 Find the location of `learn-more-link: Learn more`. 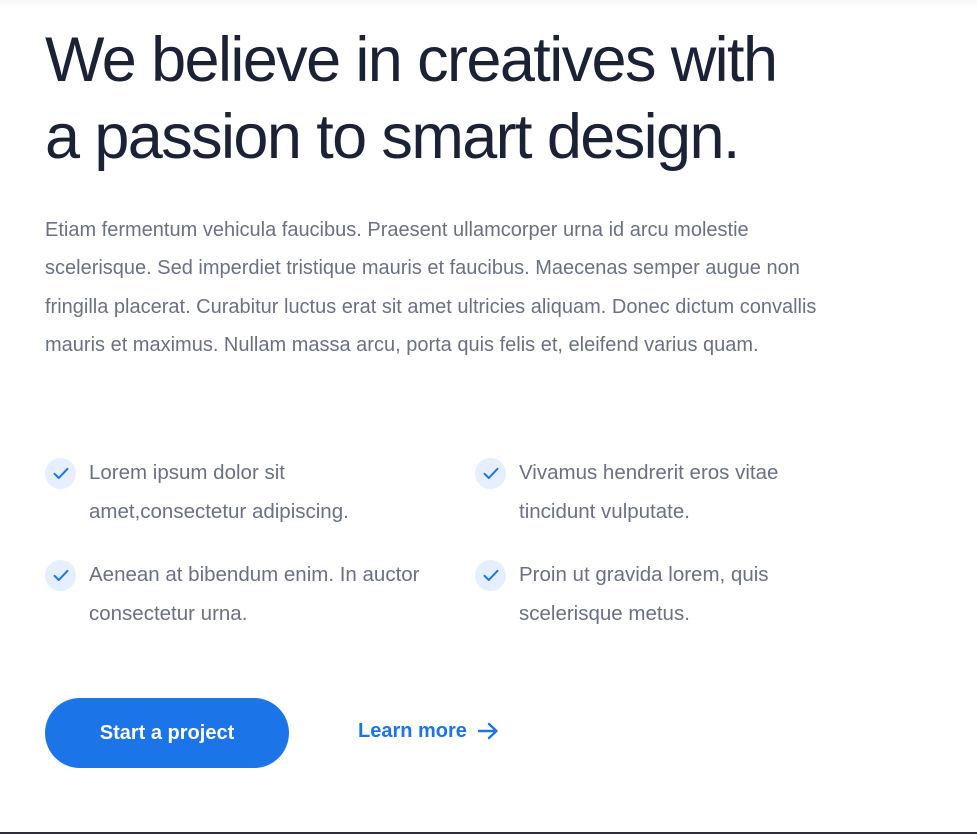

learn-more-link: Learn more is located at coordinates (428, 731).